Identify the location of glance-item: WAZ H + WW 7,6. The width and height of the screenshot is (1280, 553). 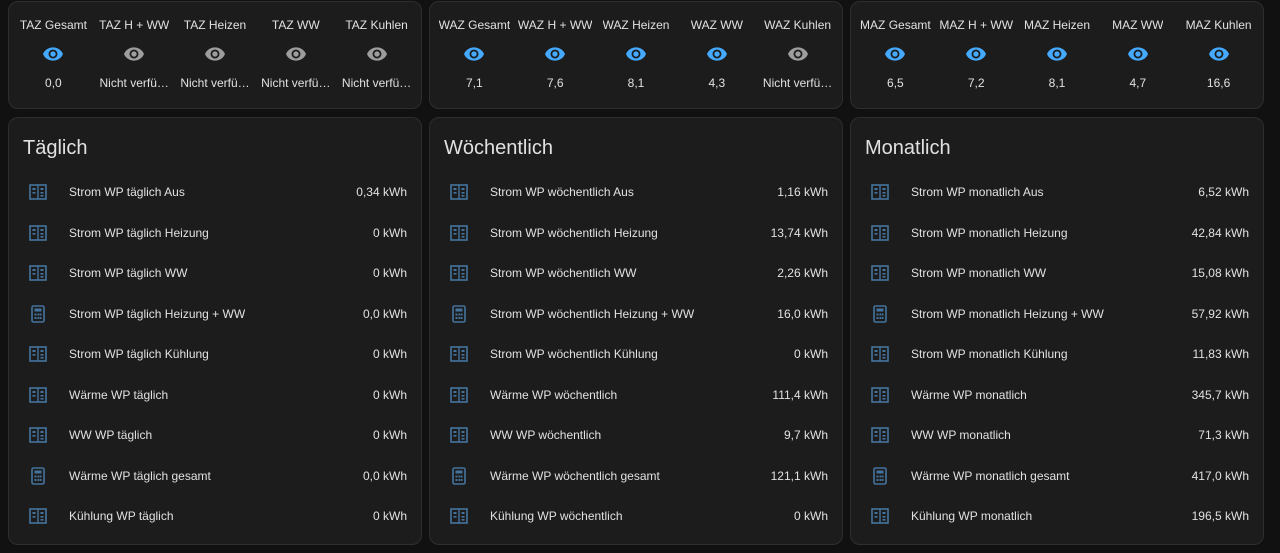
(555, 55).